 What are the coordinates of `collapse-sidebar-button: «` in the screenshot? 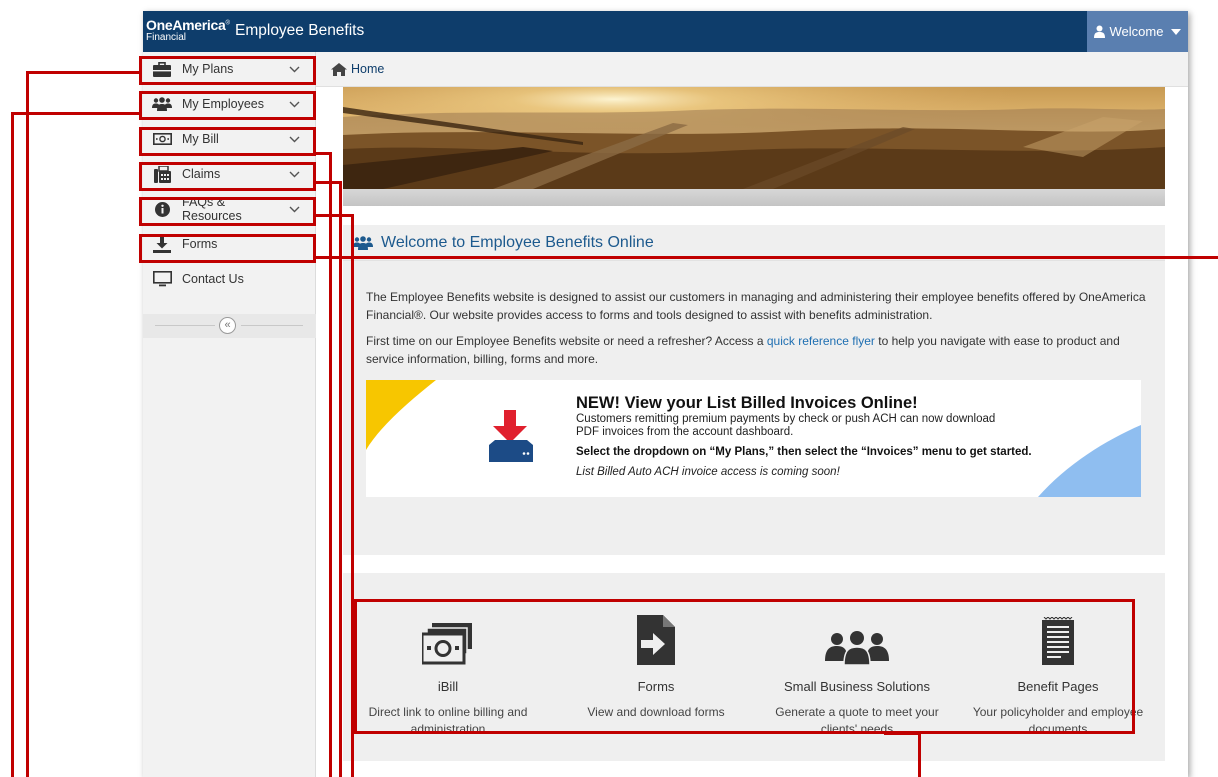 It's located at (227, 325).